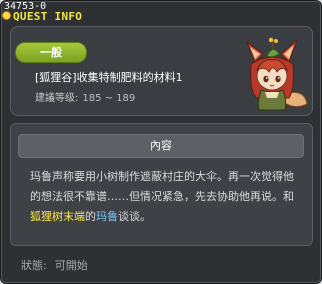 The height and width of the screenshot is (284, 322). I want to click on status-label: 狀態:, so click(34, 265).